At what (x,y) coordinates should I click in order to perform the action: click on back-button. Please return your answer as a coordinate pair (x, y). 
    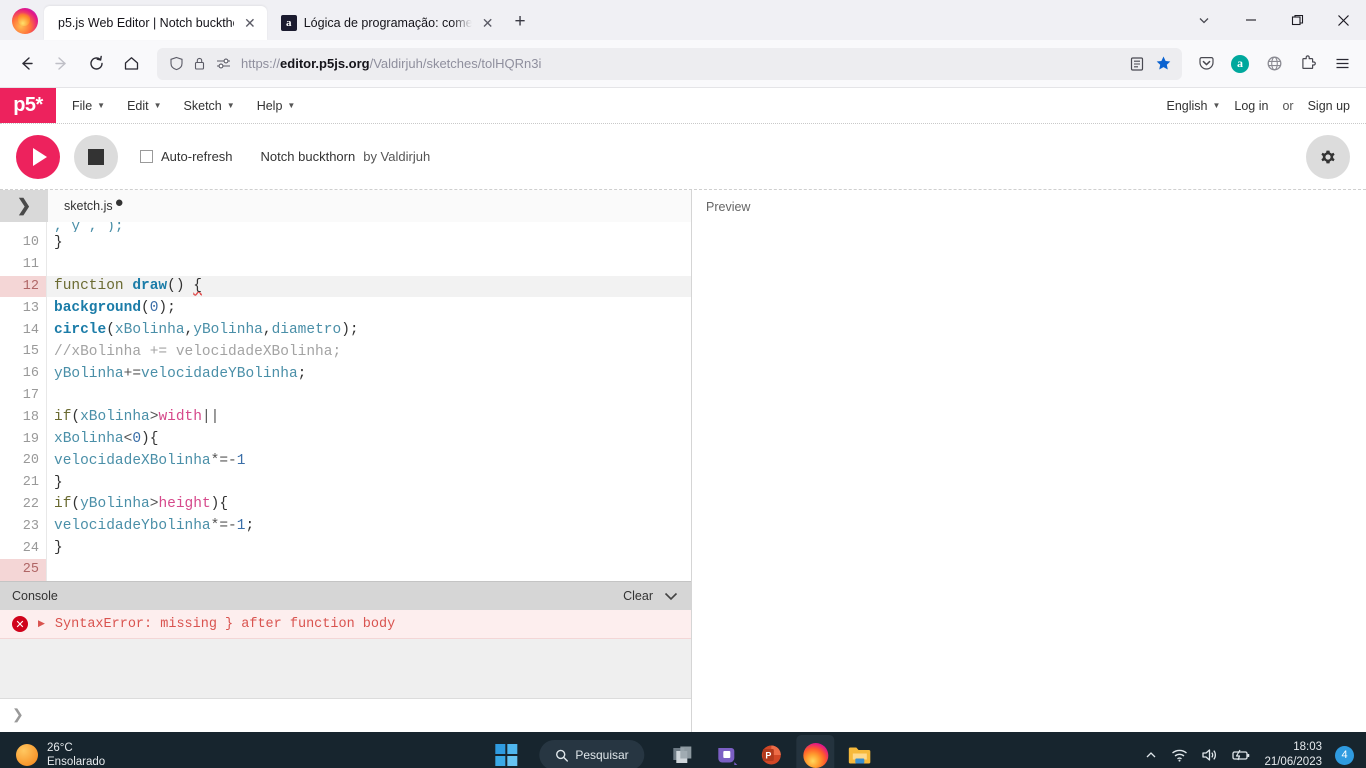
    Looking at the image, I should click on (26, 64).